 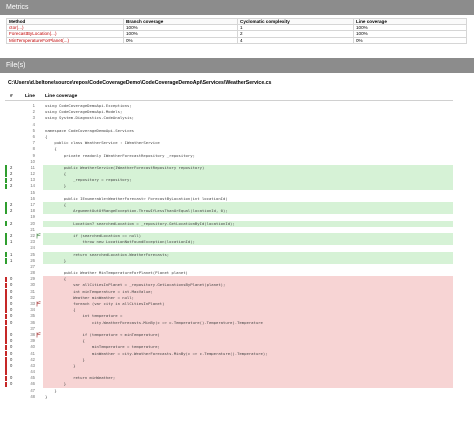 I want to click on line-number: 48, so click(x=32, y=396).